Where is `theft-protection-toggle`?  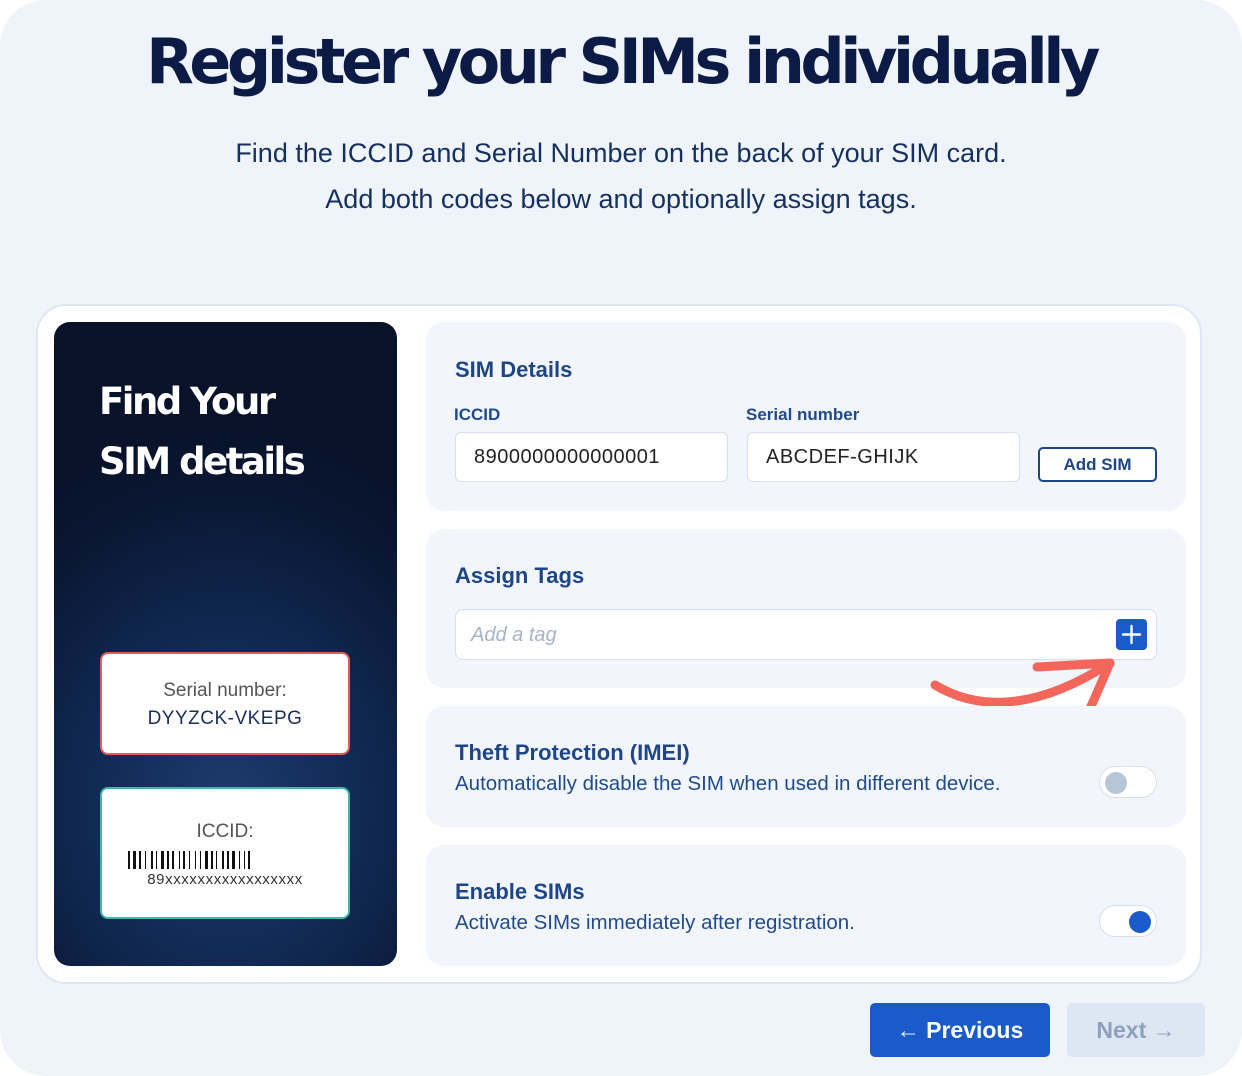 theft-protection-toggle is located at coordinates (1128, 782).